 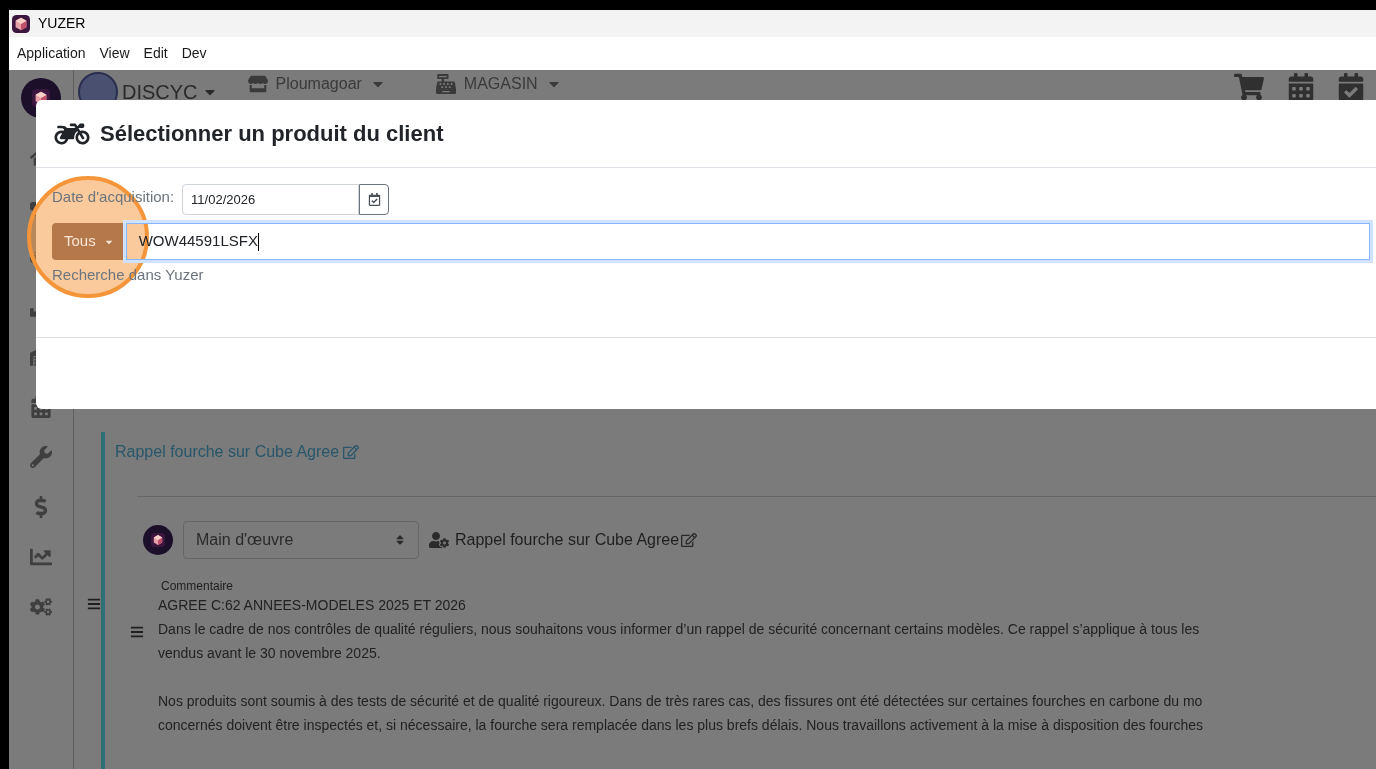 What do you see at coordinates (445, 84) in the screenshot?
I see `register-icon` at bounding box center [445, 84].